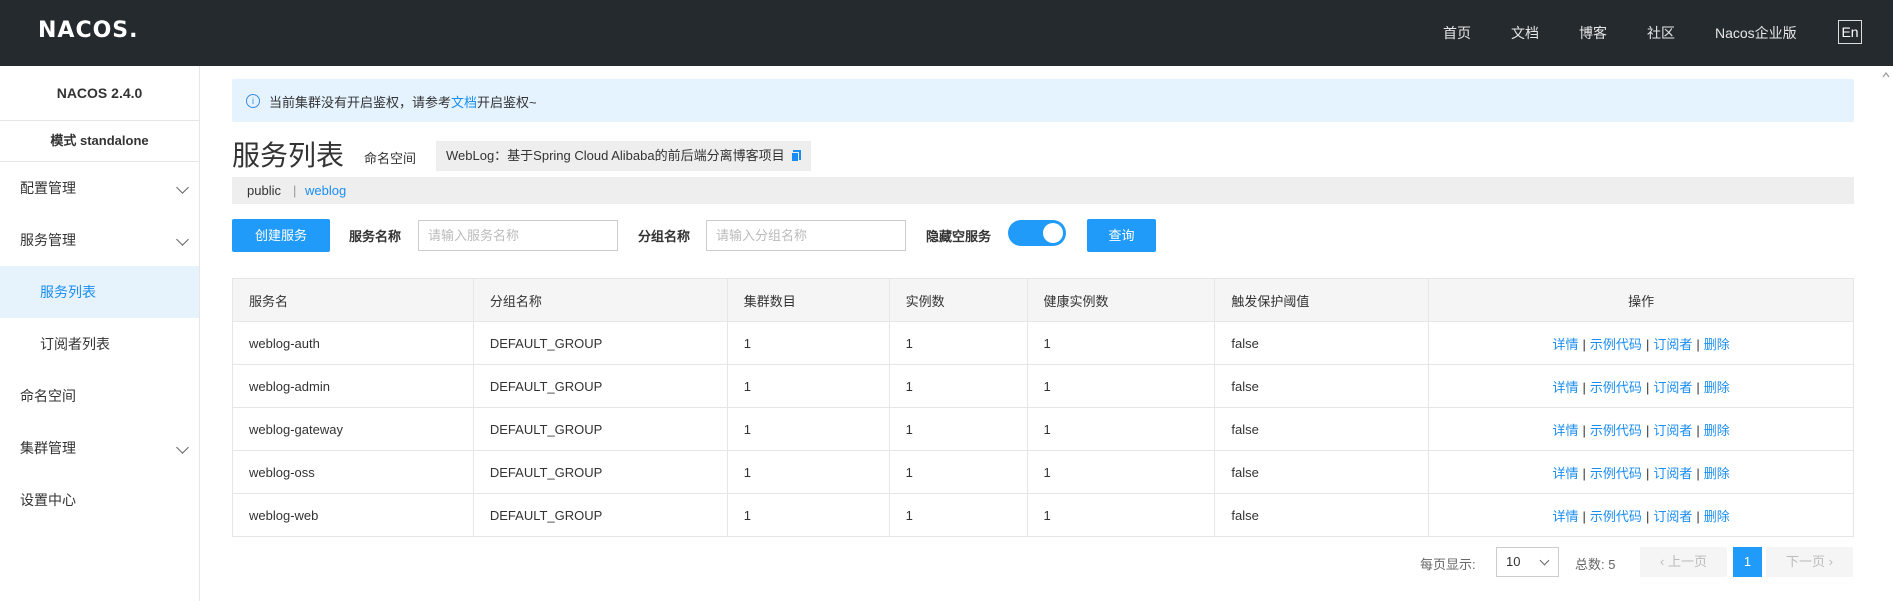 Image resolution: width=1893 pixels, height=601 pixels. I want to click on sidebar-item-label: 设置中心, so click(48, 500).